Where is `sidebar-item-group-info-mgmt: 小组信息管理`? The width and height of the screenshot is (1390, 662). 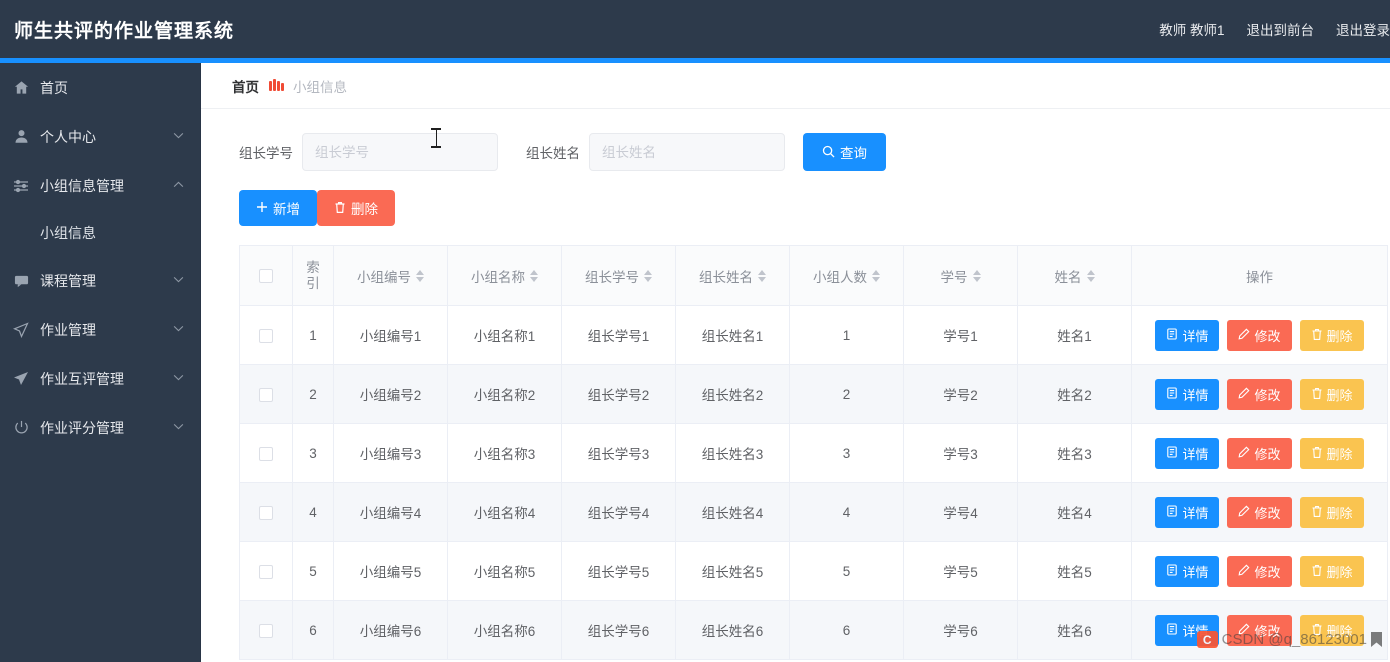
sidebar-item-group-info-mgmt: 小组信息管理 is located at coordinates (100, 185).